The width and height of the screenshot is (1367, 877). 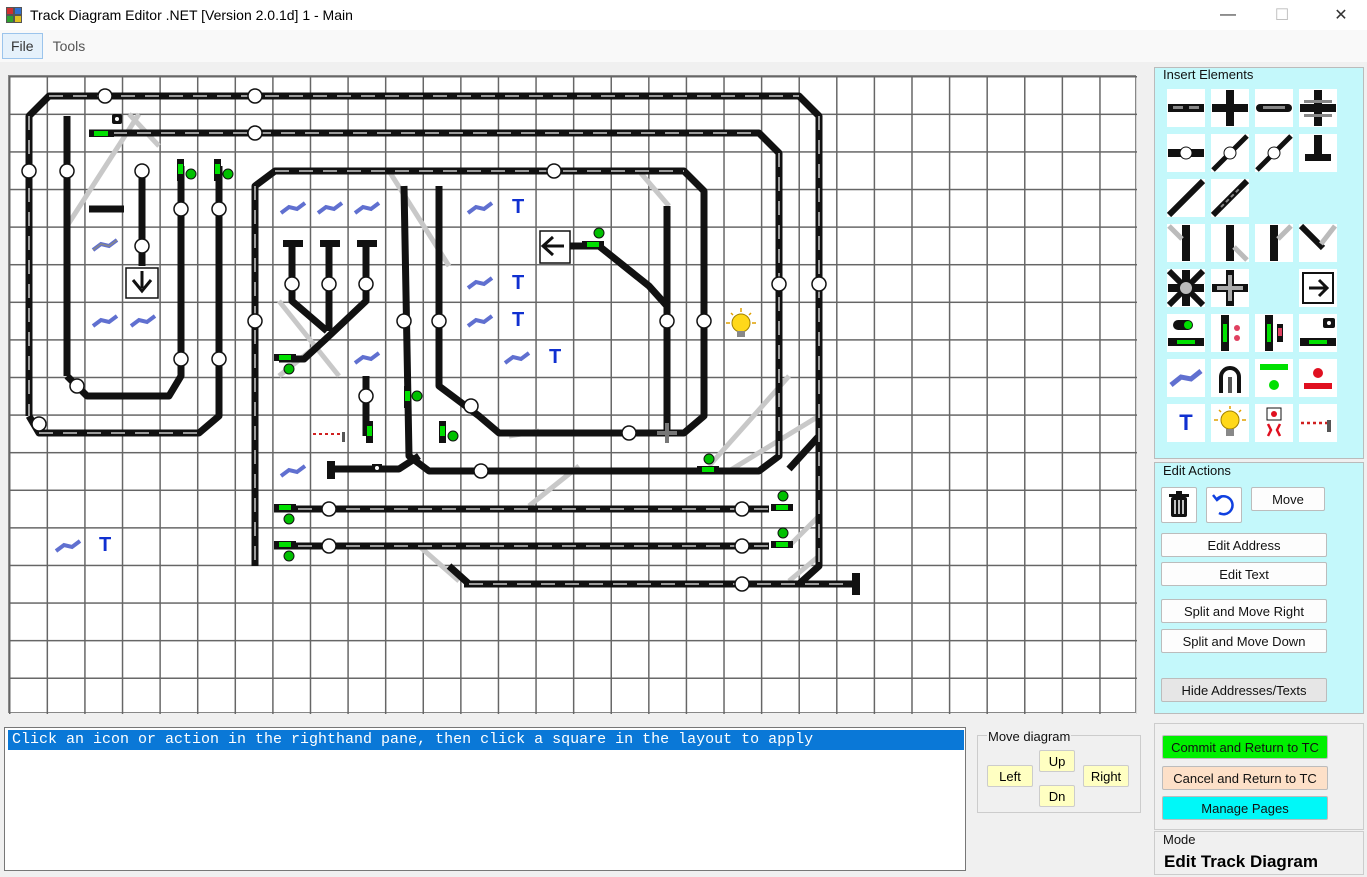 I want to click on curve-track-icon, so click(x=1274, y=108).